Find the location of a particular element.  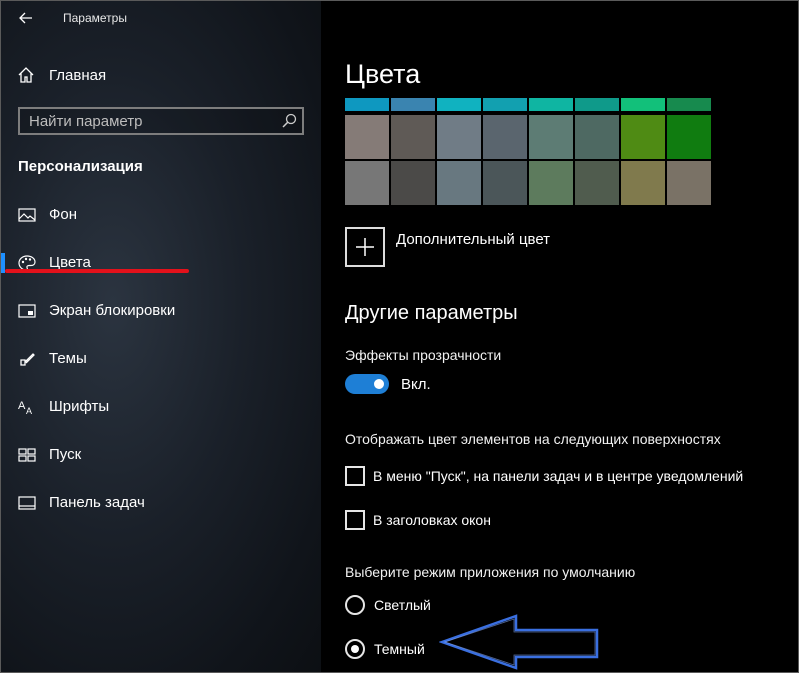

radio-light is located at coordinates (355, 605).